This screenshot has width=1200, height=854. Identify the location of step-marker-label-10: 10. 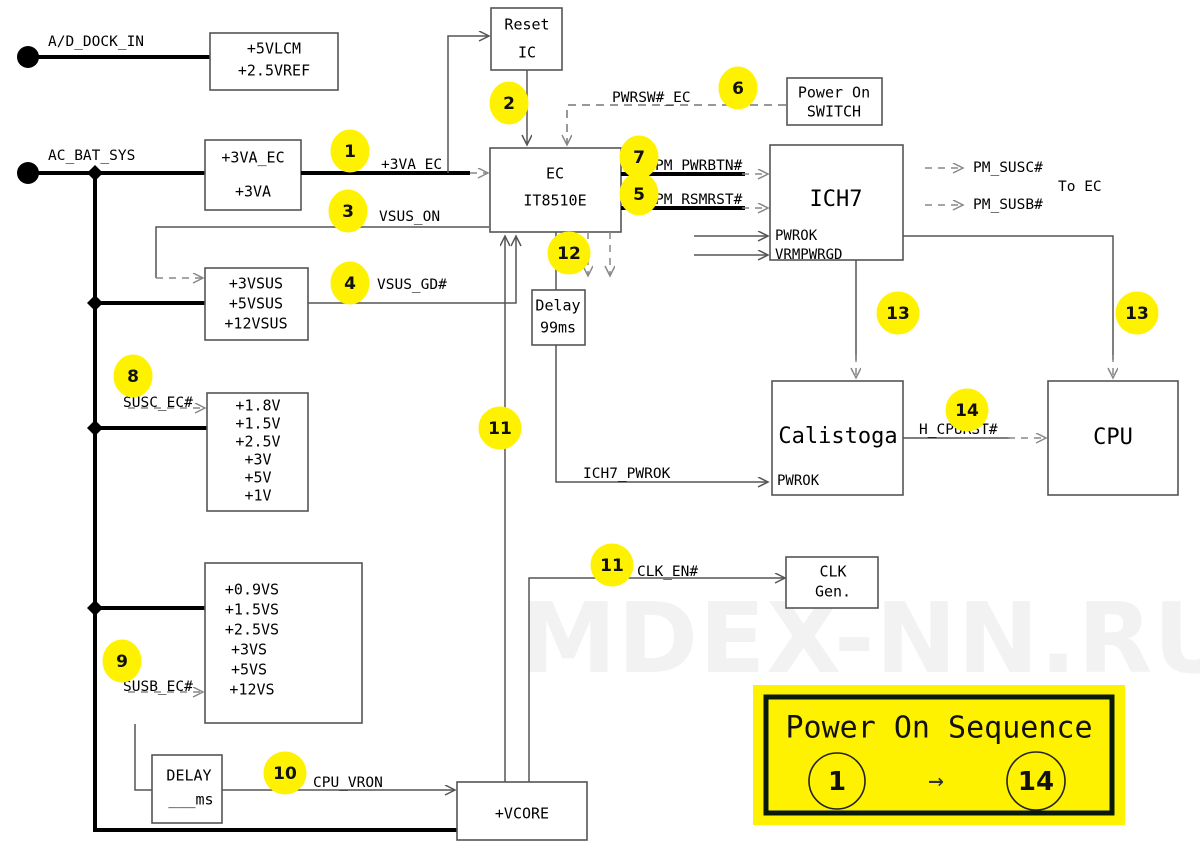
(285, 774).